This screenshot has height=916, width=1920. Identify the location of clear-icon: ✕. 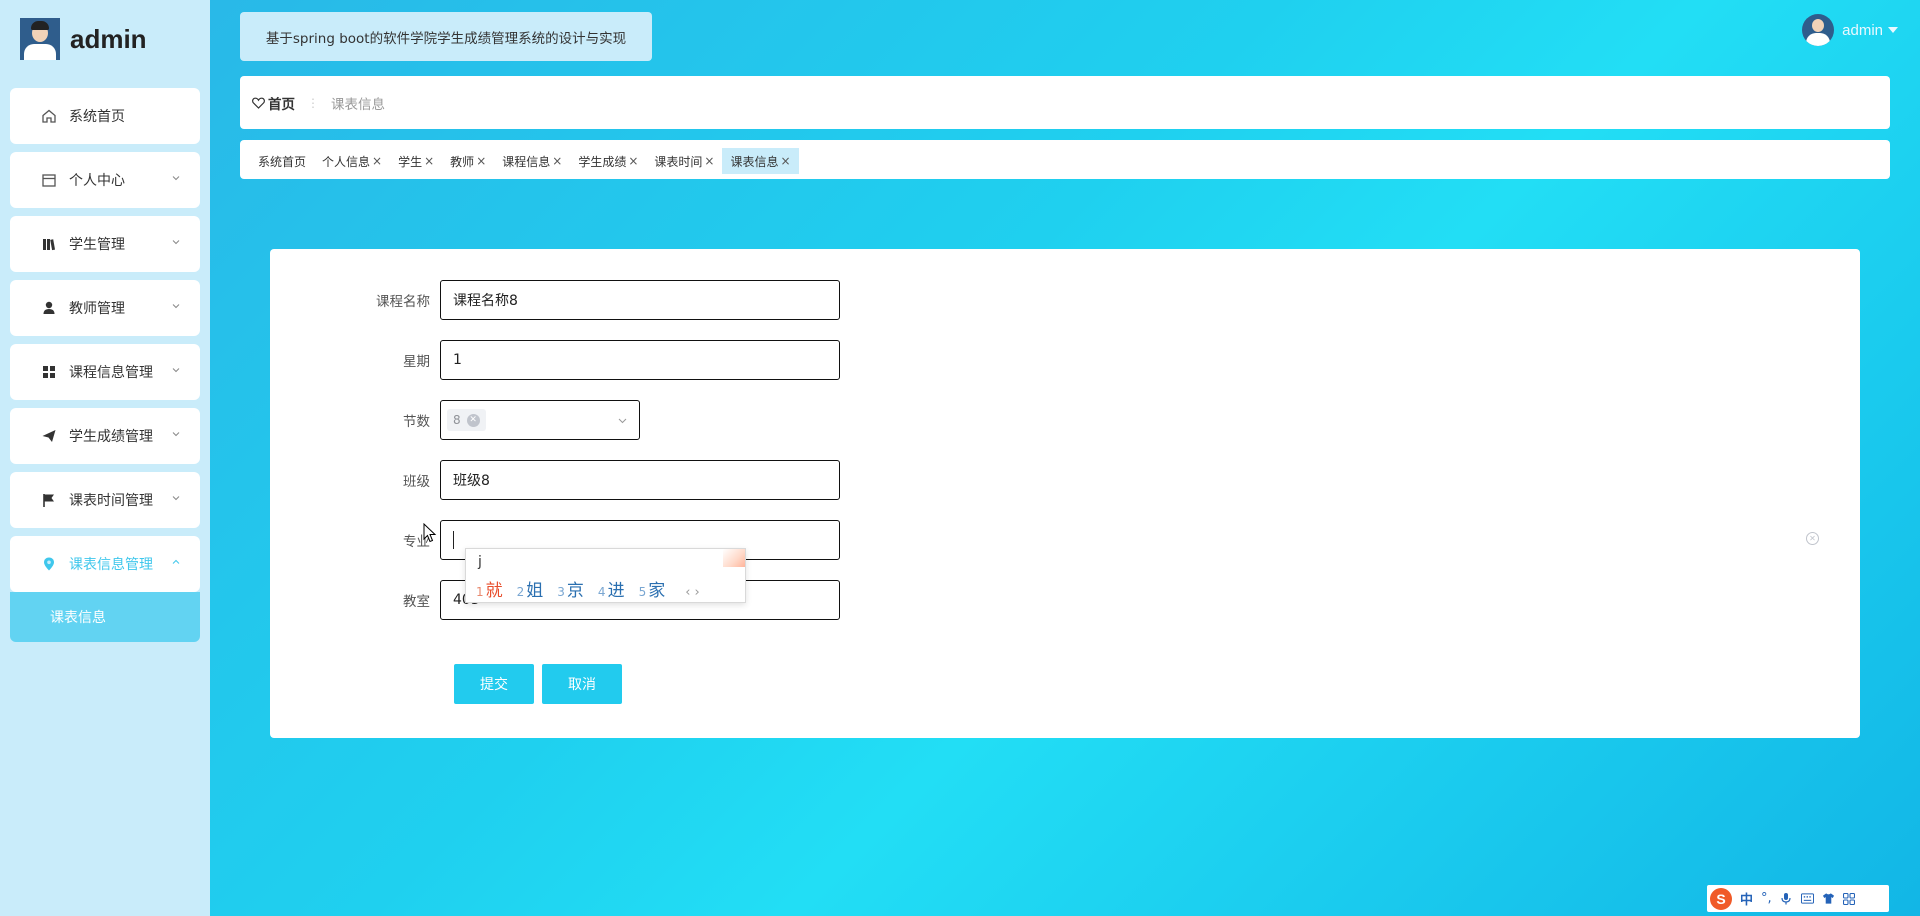
(1812, 538).